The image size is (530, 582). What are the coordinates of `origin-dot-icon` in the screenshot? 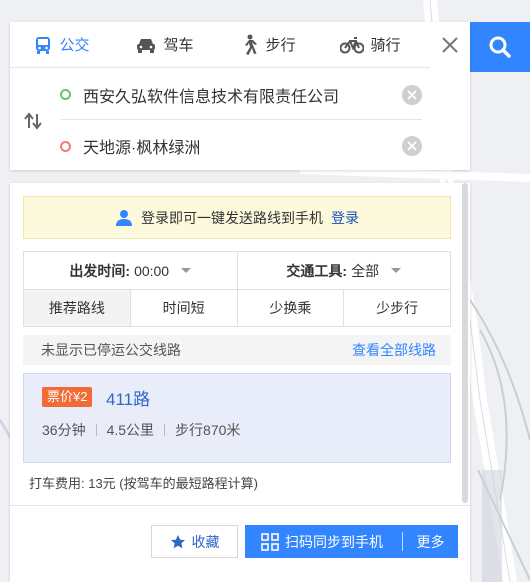 It's located at (65, 94).